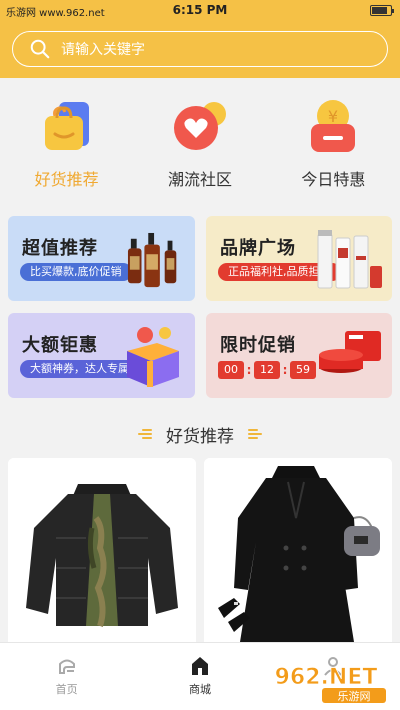 Image resolution: width=400 pixels, height=710 pixels. What do you see at coordinates (101, 258) in the screenshot?
I see `promo-value-picks: 超值推荐 比买爆款,底价促销` at bounding box center [101, 258].